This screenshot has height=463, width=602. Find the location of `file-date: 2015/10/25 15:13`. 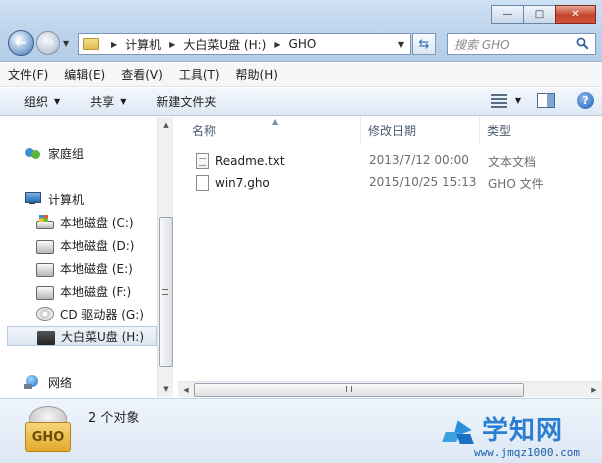

file-date: 2015/10/25 15:13 is located at coordinates (423, 182).